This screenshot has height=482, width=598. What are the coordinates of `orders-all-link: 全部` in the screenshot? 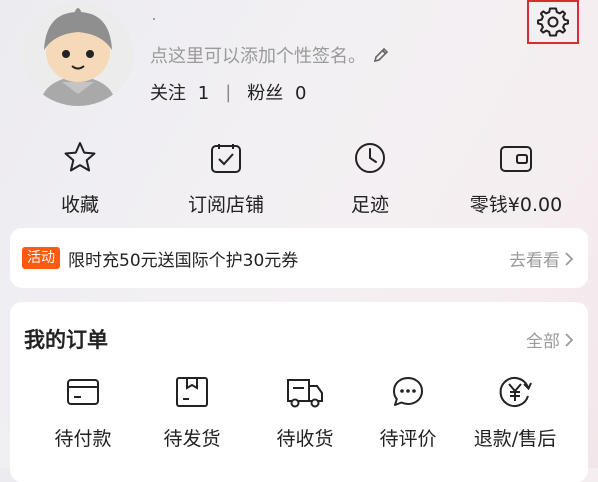 It's located at (550, 339).